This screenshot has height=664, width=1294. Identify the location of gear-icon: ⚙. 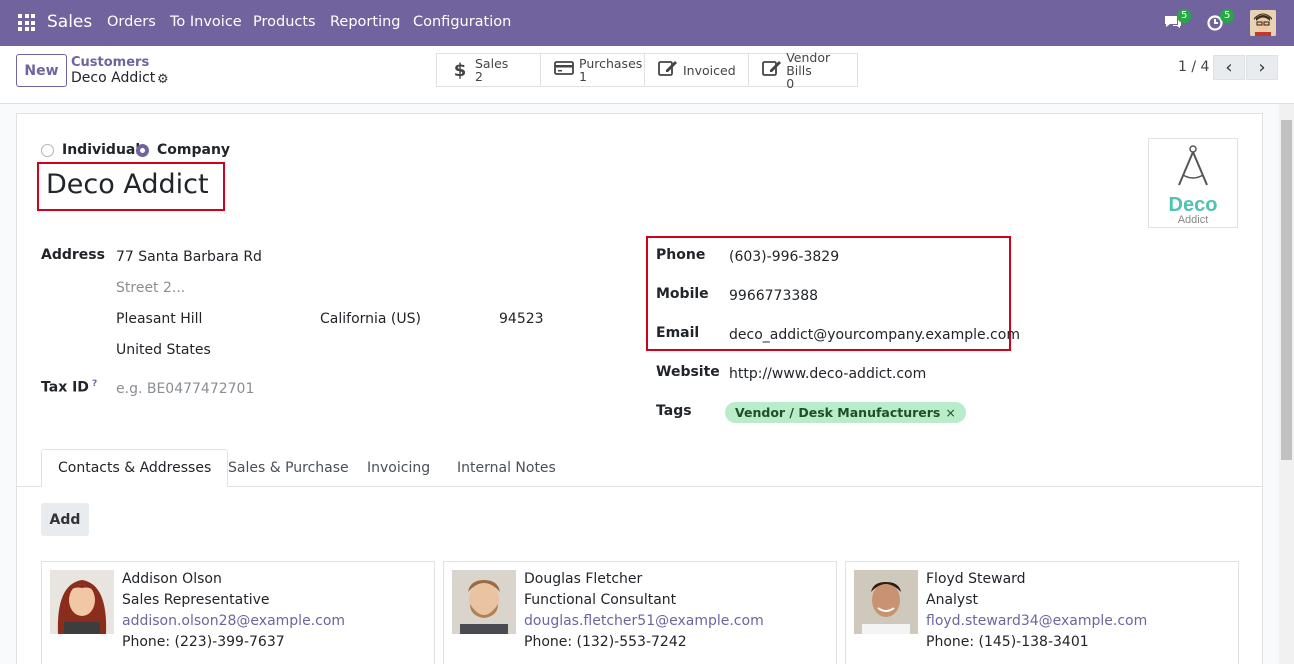
(163, 79).